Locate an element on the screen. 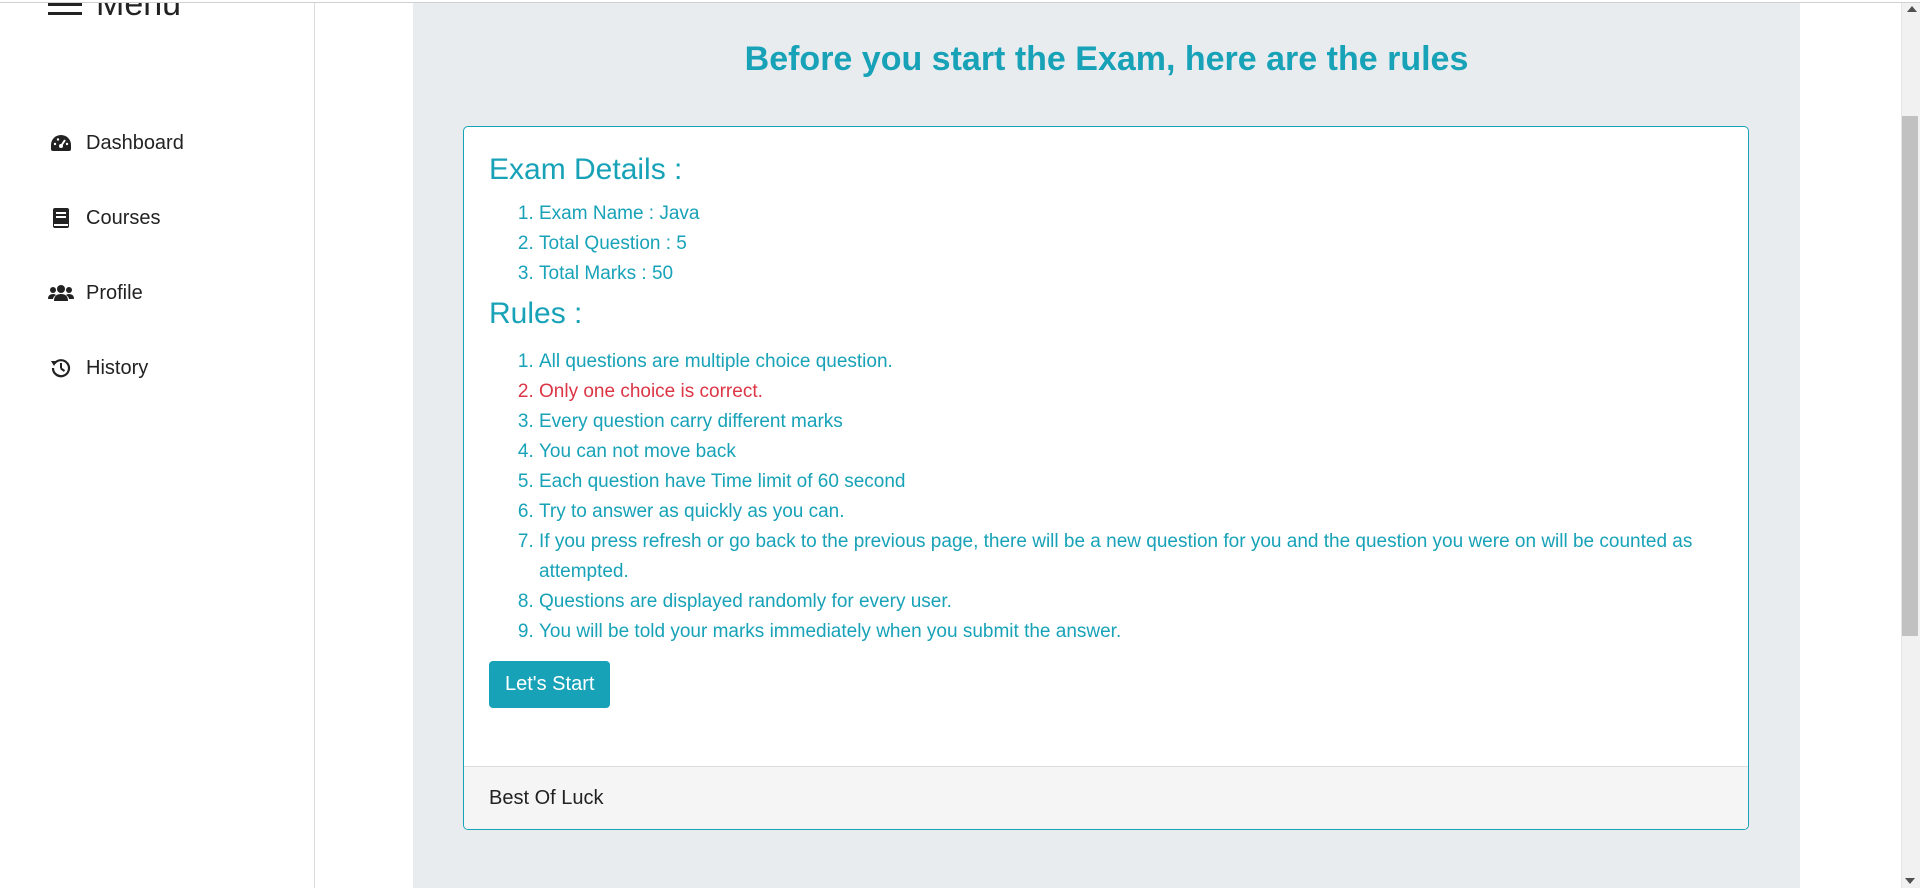 The width and height of the screenshot is (1920, 888). card-footer: Best Of Luck is located at coordinates (1106, 797).